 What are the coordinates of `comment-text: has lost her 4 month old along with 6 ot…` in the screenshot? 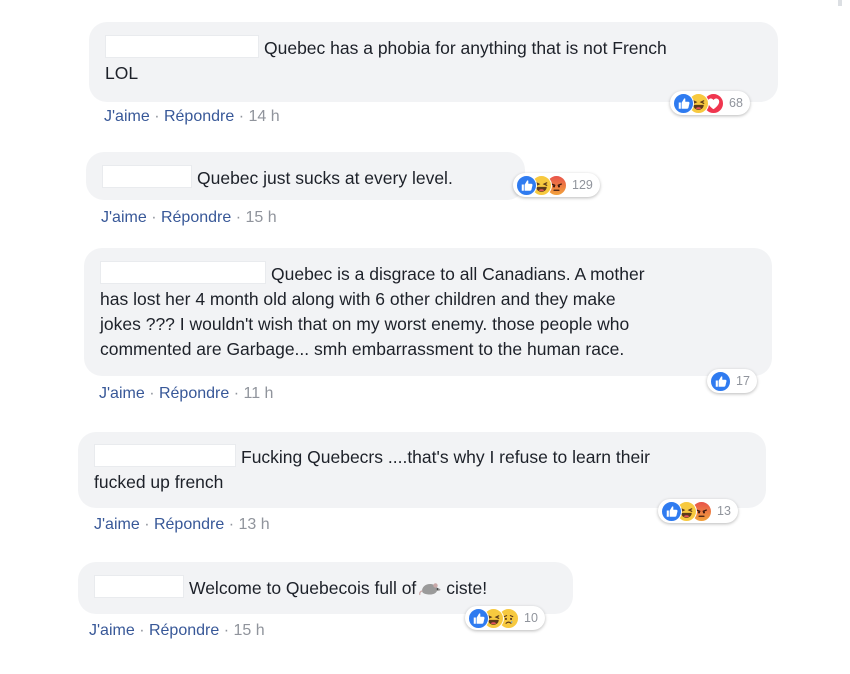 It's located at (358, 299).